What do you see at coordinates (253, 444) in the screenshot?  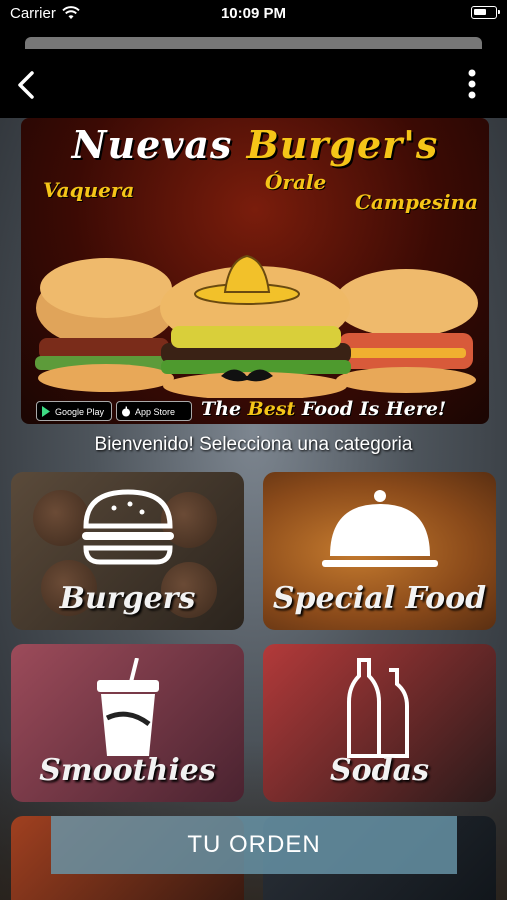 I see `welcome-message: Bienvenido! Selecciona una categoria` at bounding box center [253, 444].